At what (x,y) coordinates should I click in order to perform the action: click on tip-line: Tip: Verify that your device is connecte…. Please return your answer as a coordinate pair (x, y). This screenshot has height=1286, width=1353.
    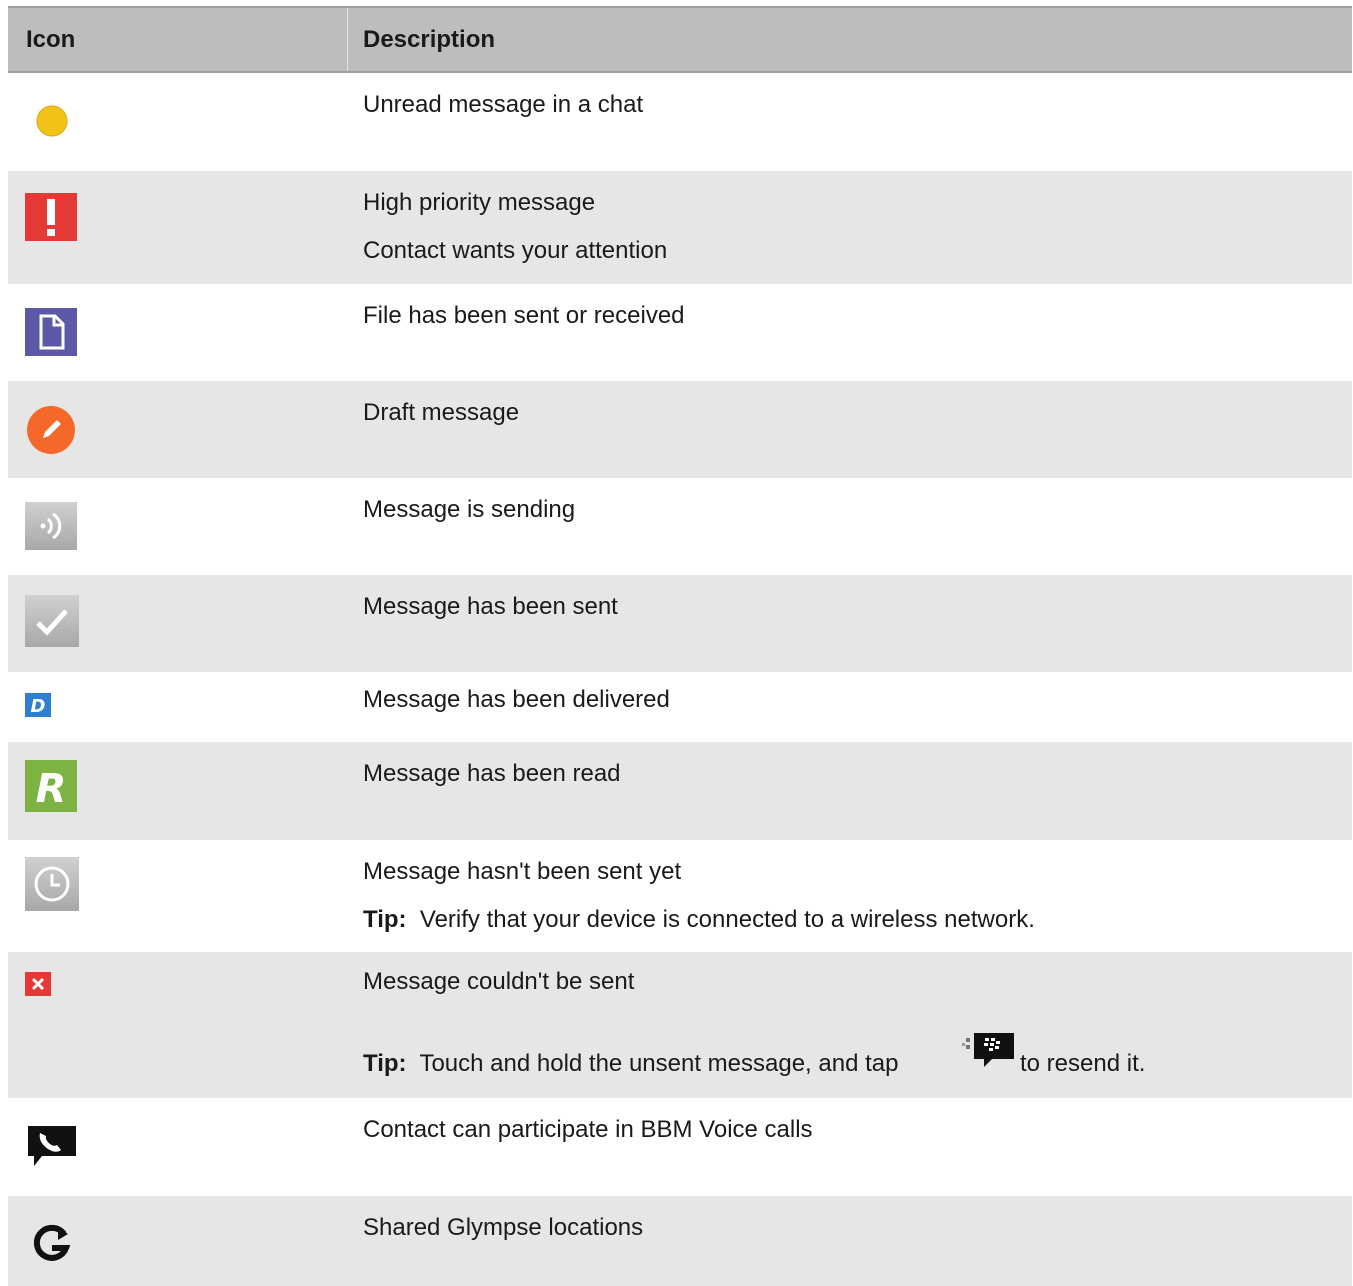
    Looking at the image, I should click on (699, 920).